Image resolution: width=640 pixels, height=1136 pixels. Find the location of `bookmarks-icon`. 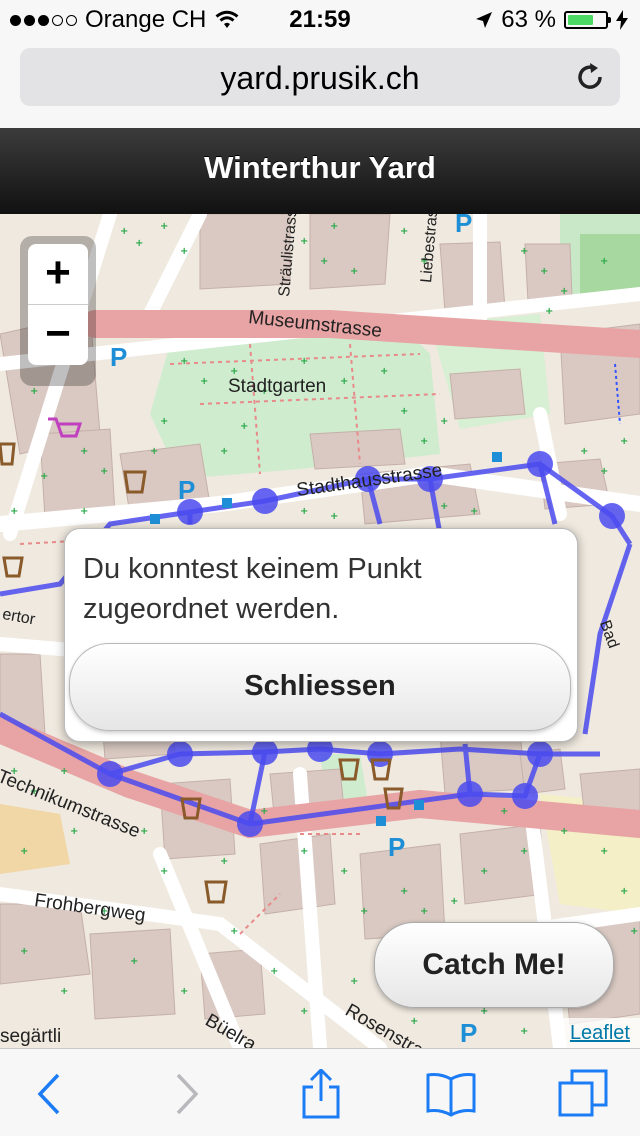

bookmarks-icon is located at coordinates (451, 1094).